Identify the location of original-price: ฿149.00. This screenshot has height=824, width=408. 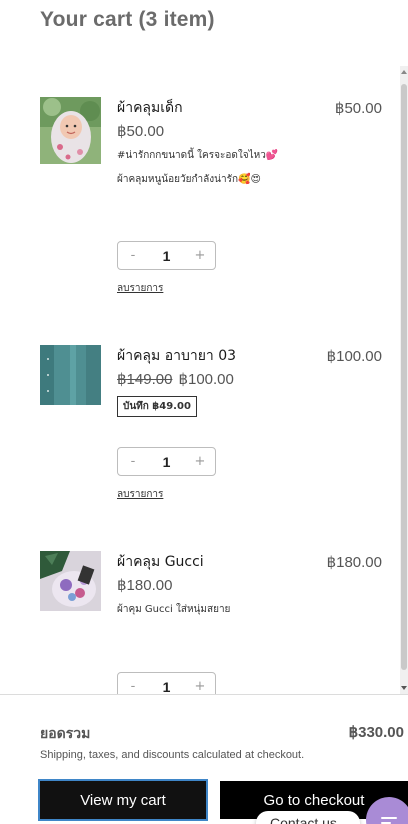
(145, 379).